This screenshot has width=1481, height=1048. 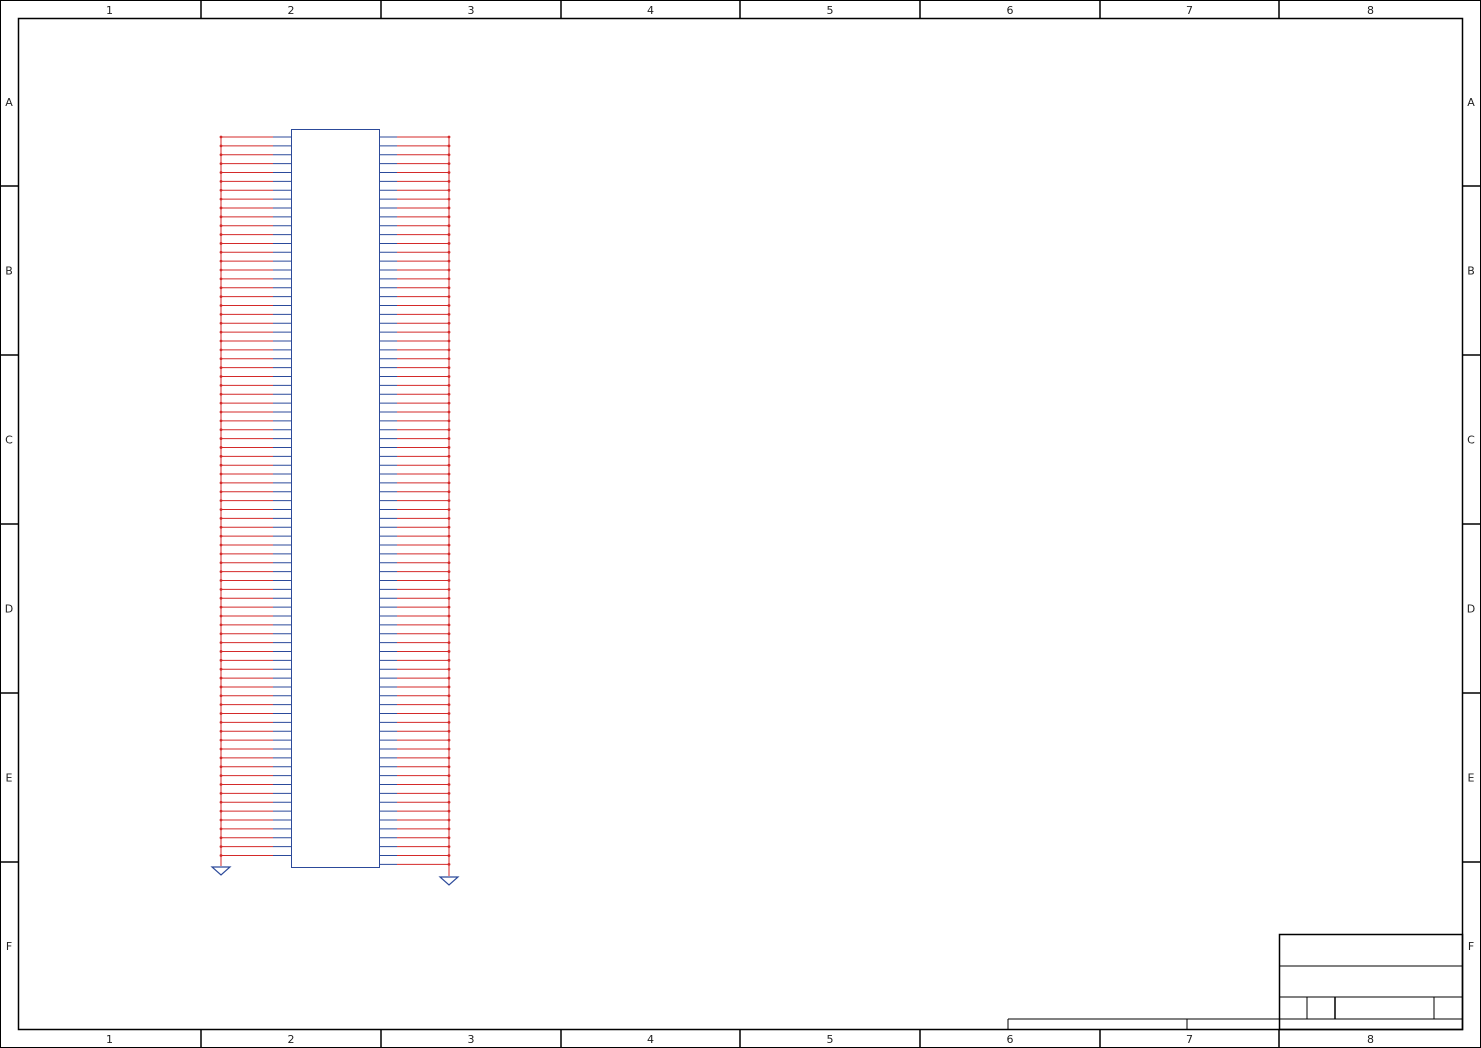 I want to click on connector-component, so click(x=335, y=507).